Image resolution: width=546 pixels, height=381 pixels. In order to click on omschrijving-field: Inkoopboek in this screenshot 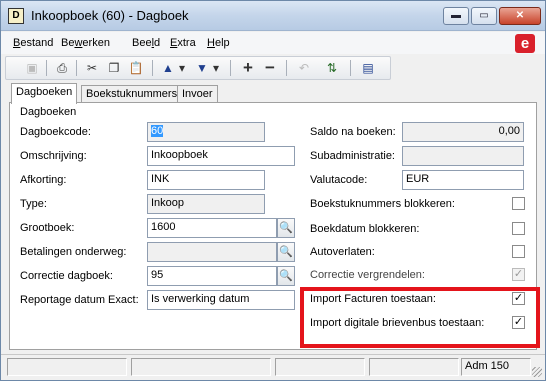, I will do `click(221, 156)`.